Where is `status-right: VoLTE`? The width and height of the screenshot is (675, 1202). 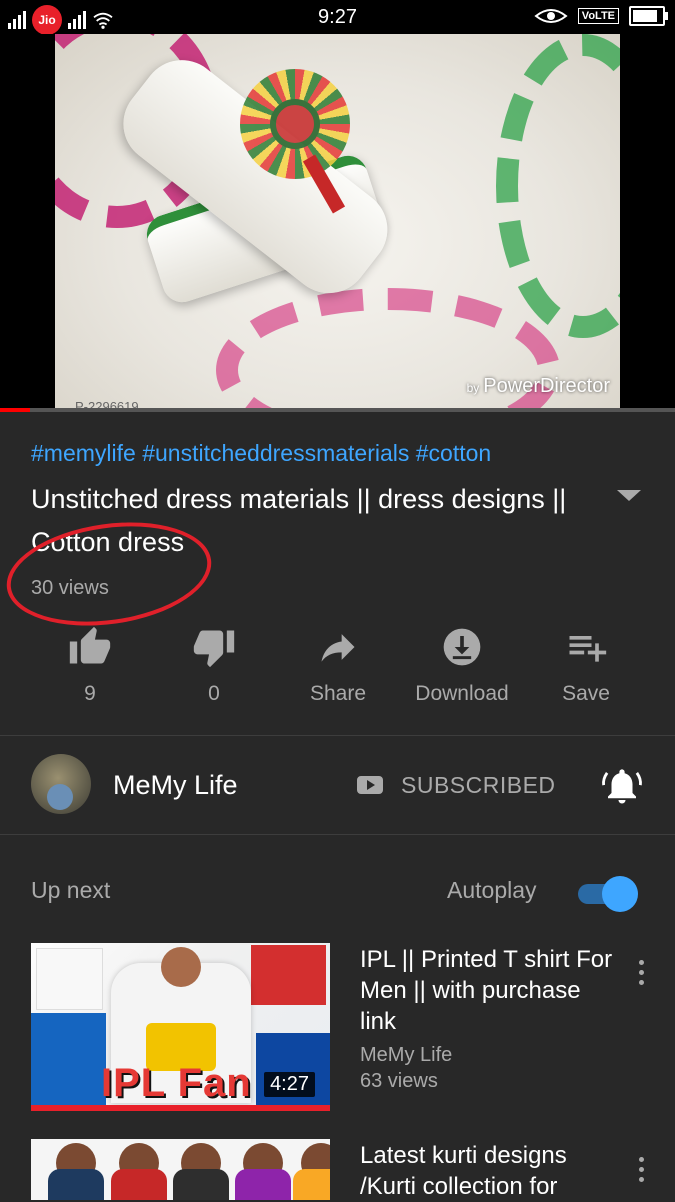
status-right: VoLTE is located at coordinates (601, 16).